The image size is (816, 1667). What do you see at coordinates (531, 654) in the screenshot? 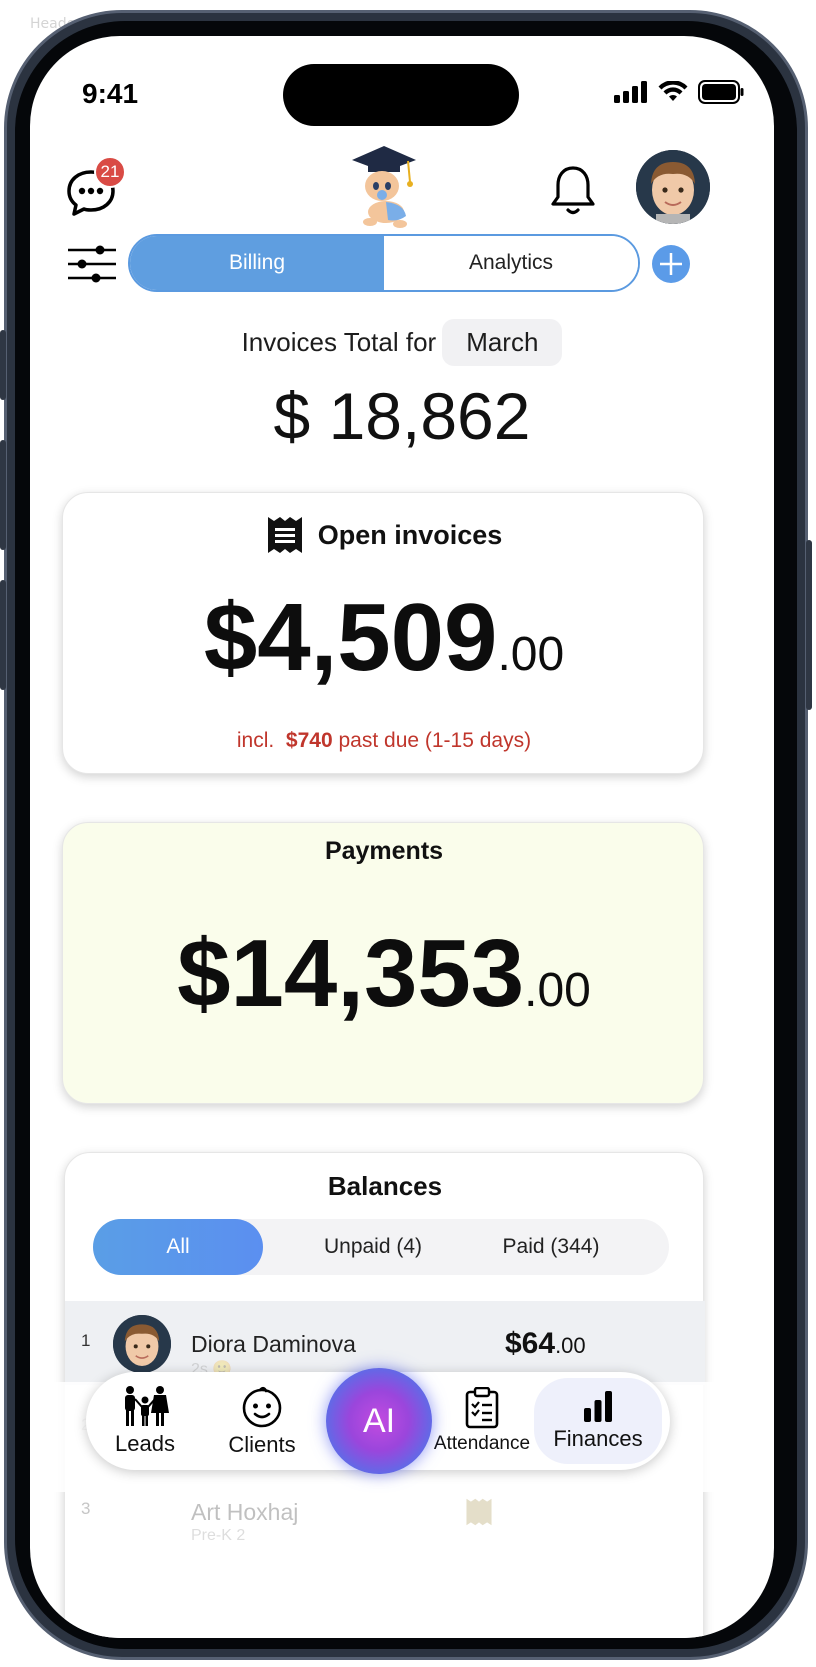
I see `open-invoices-amount-cents: .00` at bounding box center [531, 654].